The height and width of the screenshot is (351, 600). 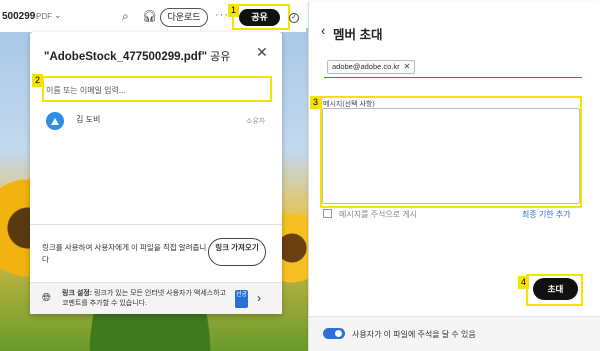 What do you see at coordinates (126, 57) in the screenshot?
I see `share-file-title: "AdobeStock_477500299.pdf"` at bounding box center [126, 57].